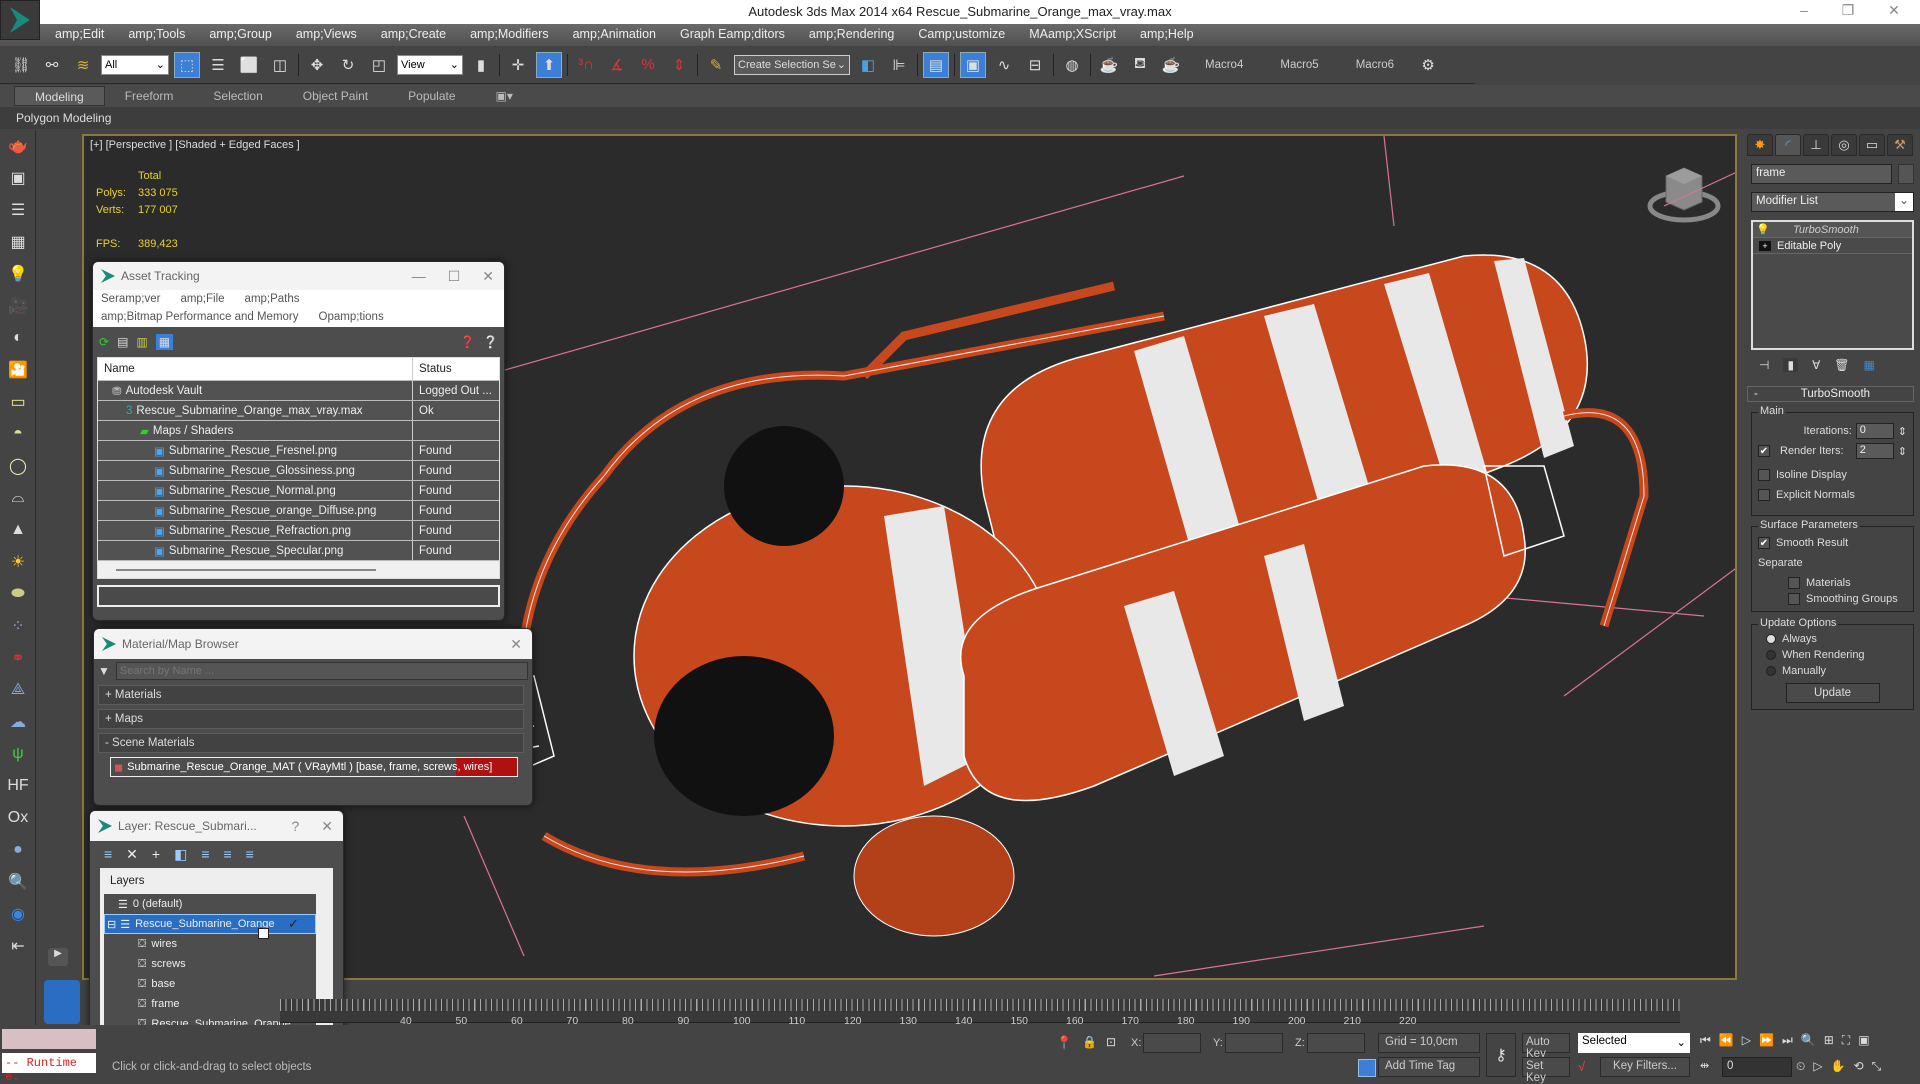  What do you see at coordinates (430, 64) in the screenshot?
I see `reference-coordinate-dropdown: View ⌄` at bounding box center [430, 64].